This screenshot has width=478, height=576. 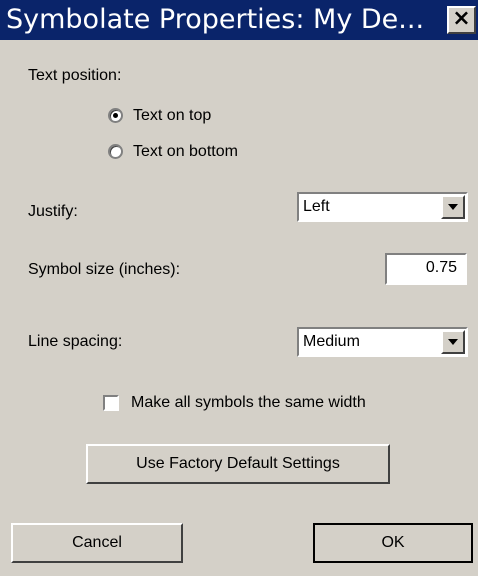 I want to click on symbol-size-input: 0.75, so click(x=426, y=269).